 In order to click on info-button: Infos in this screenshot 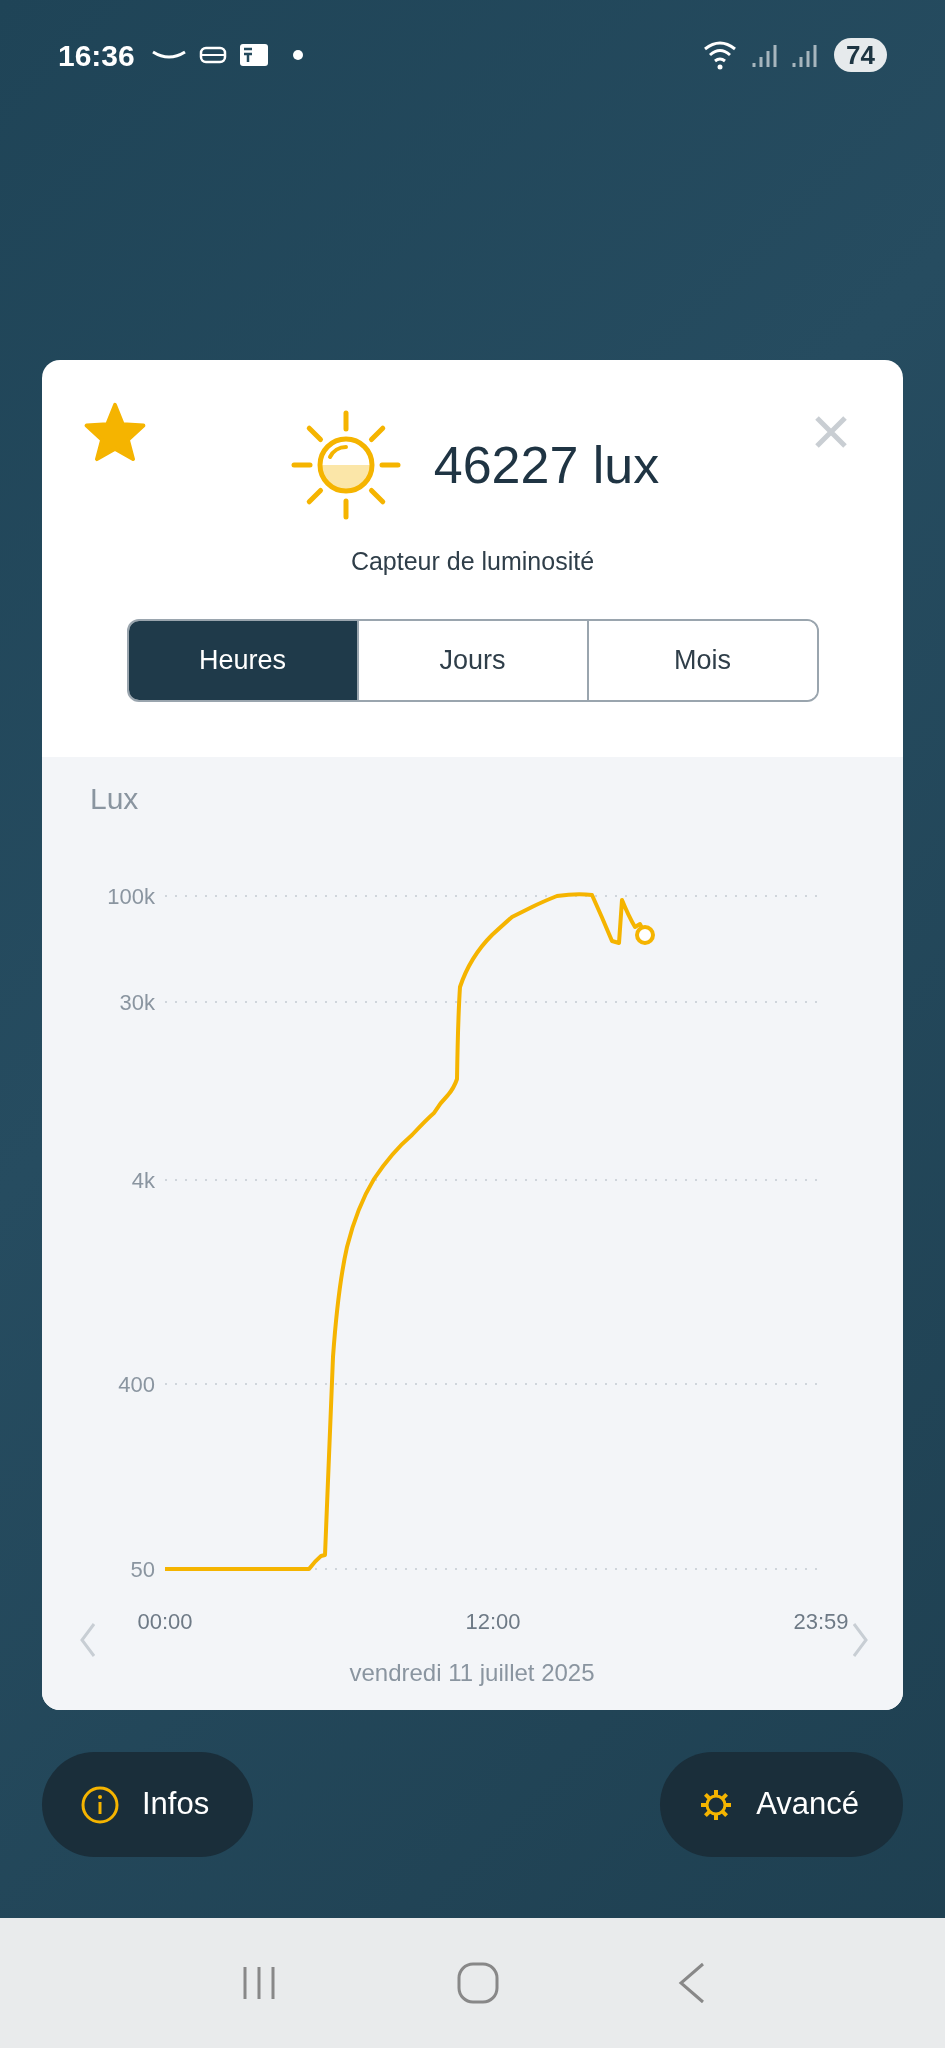, I will do `click(148, 1804)`.